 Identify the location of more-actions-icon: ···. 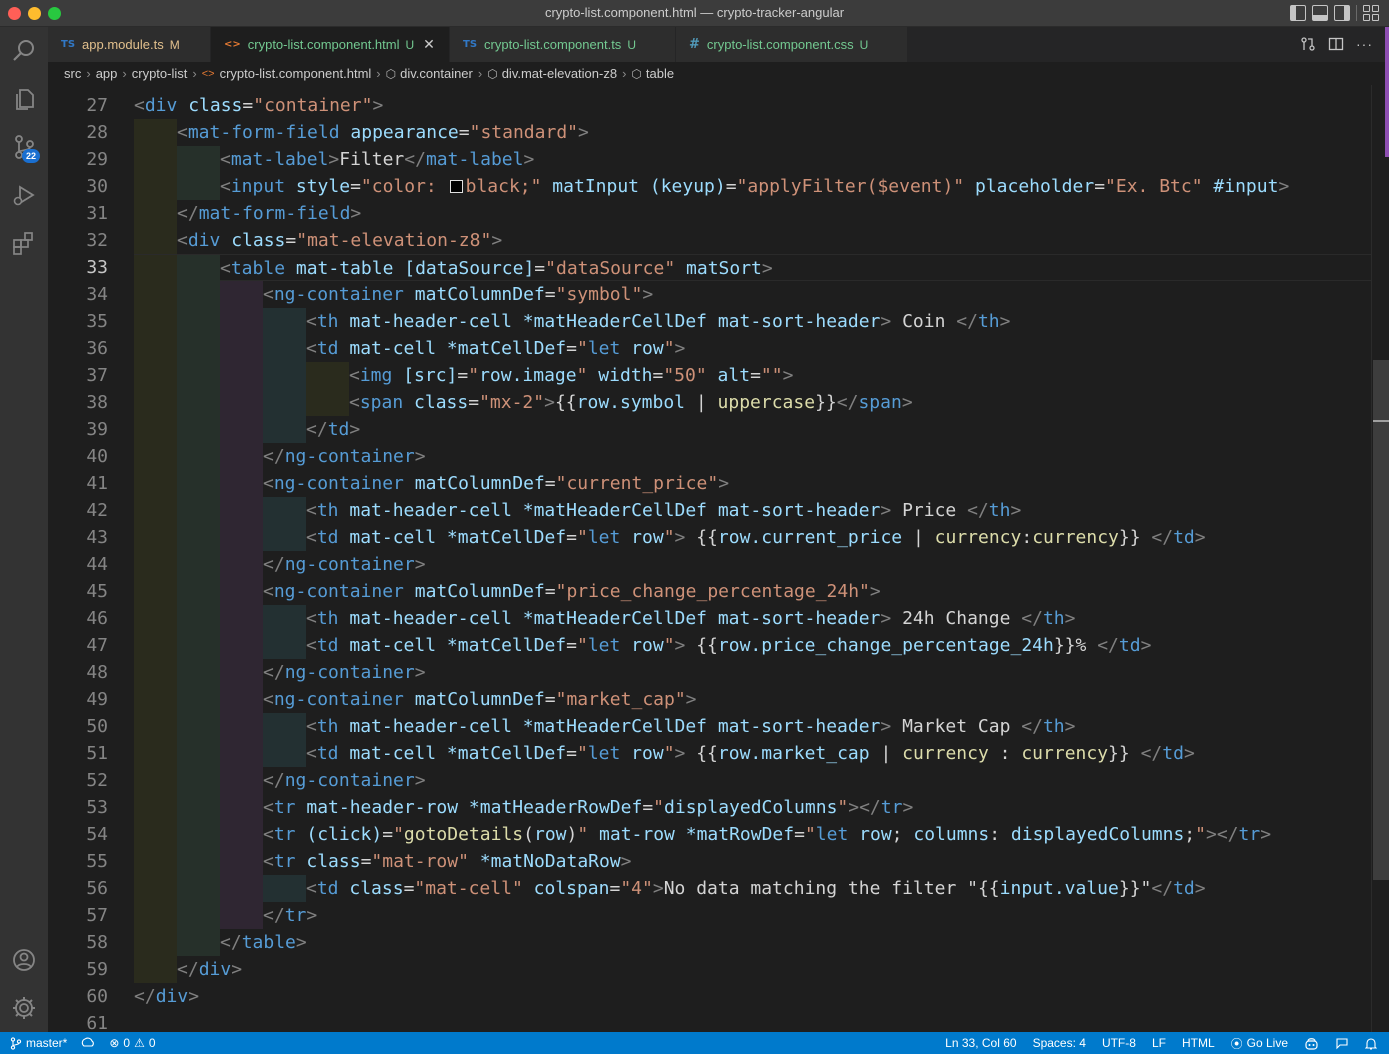
(1364, 44).